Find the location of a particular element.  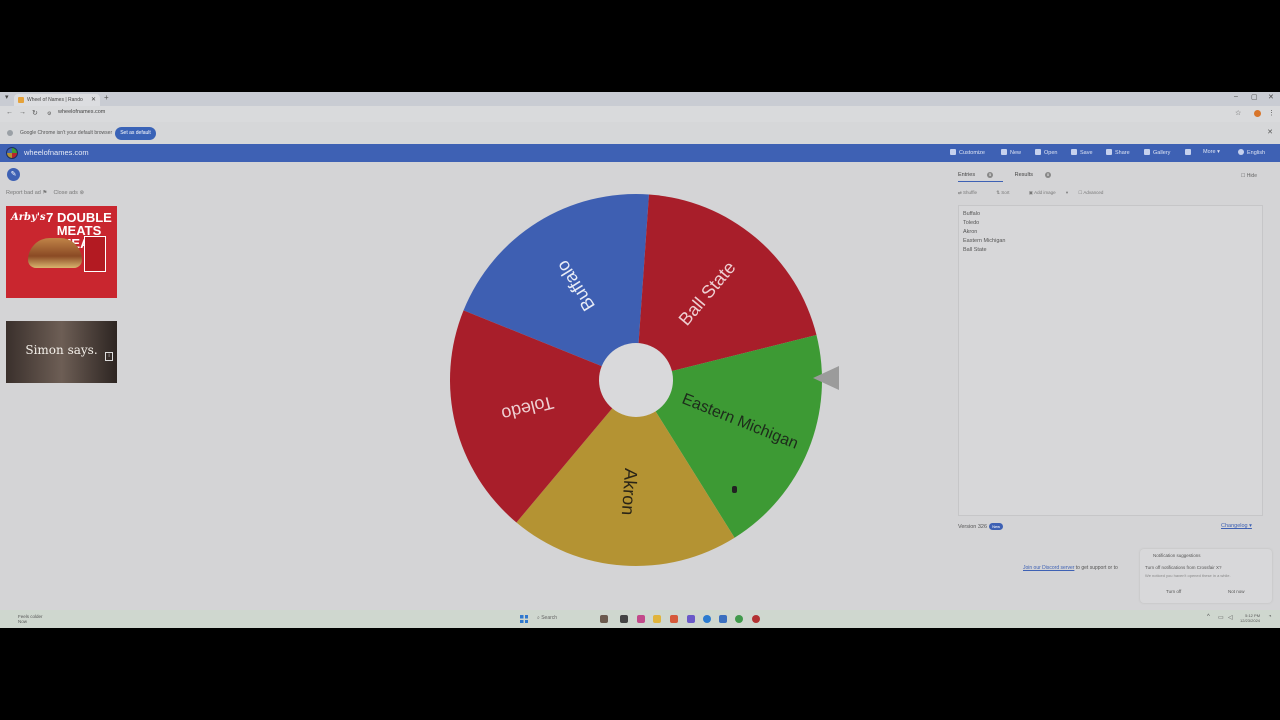

customize-button: Customize is located at coordinates (967, 152).